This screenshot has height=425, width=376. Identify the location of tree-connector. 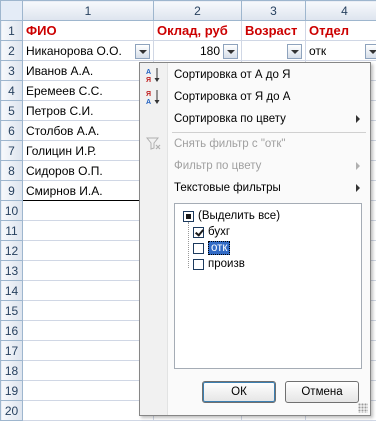
(188, 245).